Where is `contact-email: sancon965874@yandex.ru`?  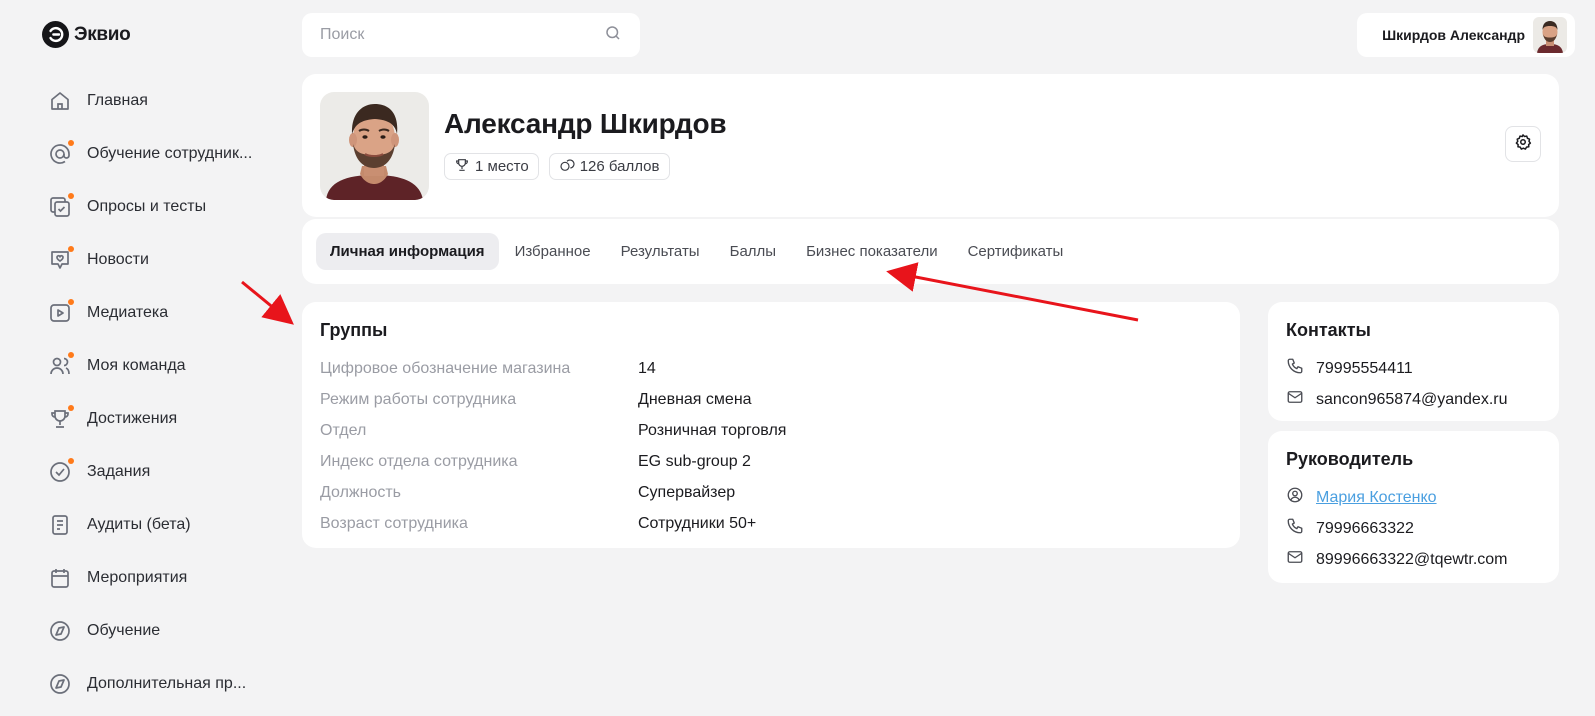
contact-email: sancon965874@yandex.ru is located at coordinates (1412, 399).